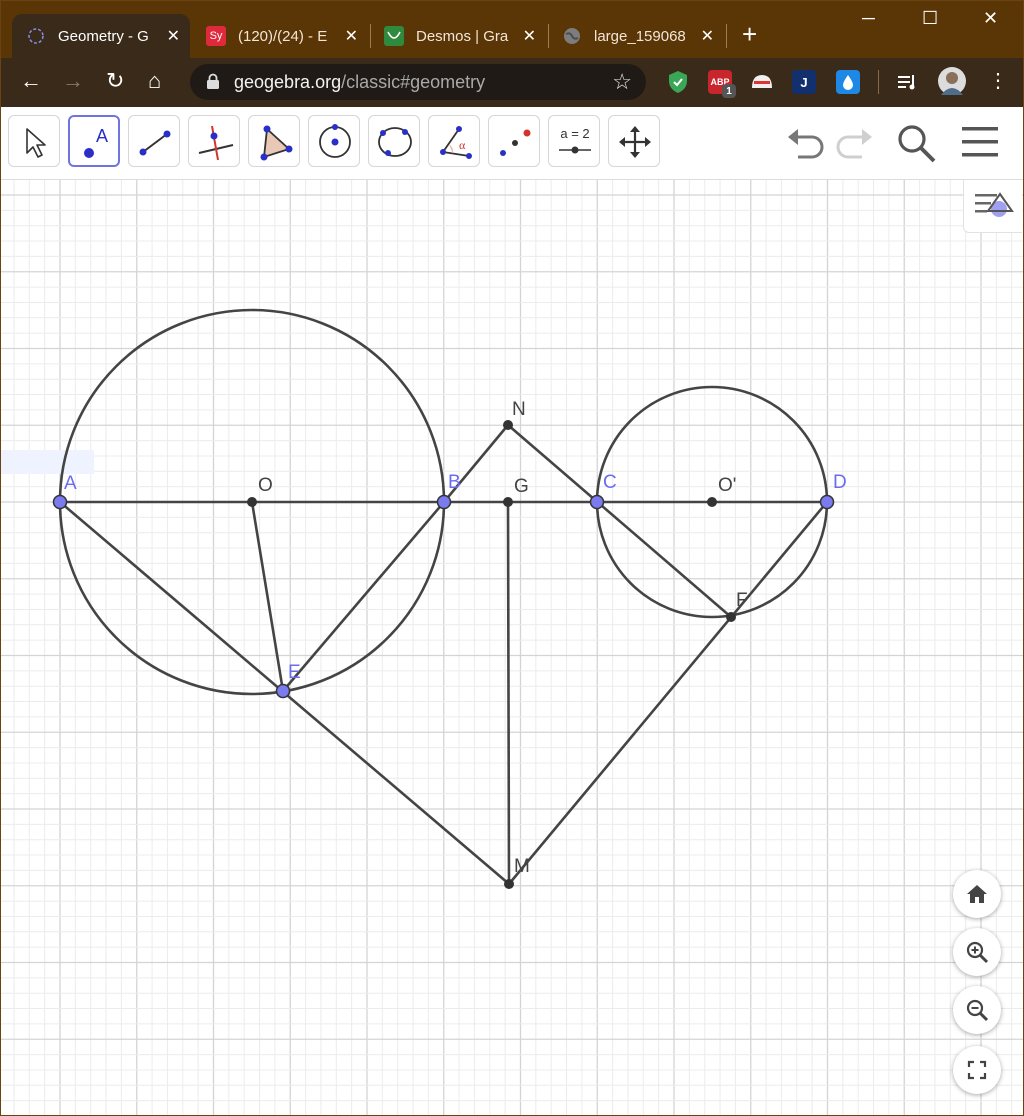  What do you see at coordinates (36, 36) in the screenshot?
I see `geogebra-favicon-icon` at bounding box center [36, 36].